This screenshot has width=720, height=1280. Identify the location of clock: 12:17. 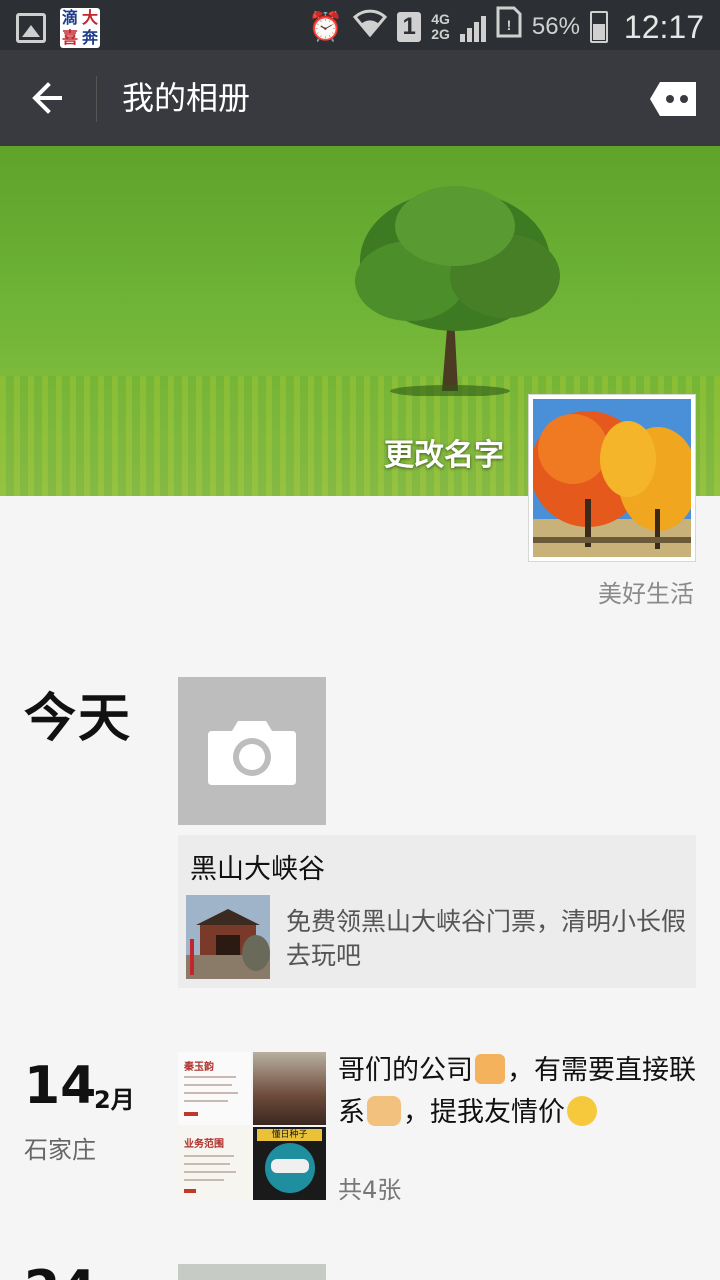
(663, 26).